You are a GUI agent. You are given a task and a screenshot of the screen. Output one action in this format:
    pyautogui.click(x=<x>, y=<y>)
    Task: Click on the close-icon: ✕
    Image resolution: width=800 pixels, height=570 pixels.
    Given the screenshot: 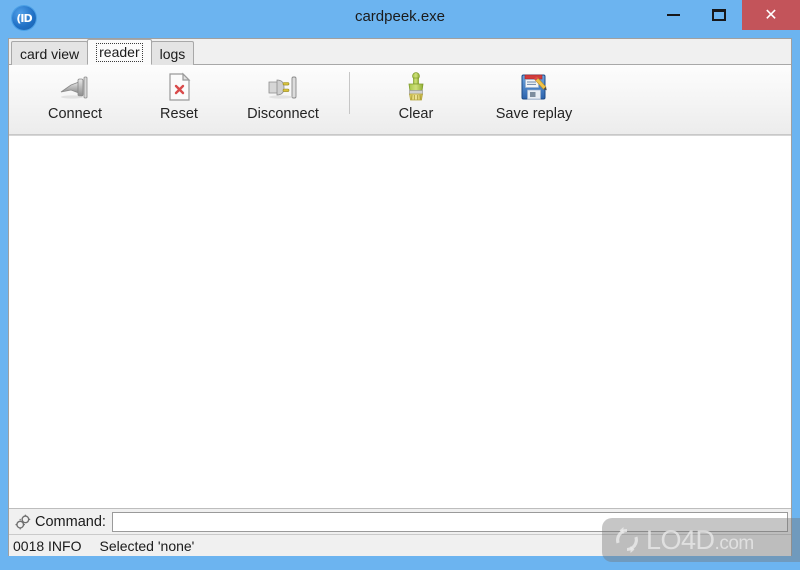 What is the action you would take?
    pyautogui.click(x=771, y=14)
    